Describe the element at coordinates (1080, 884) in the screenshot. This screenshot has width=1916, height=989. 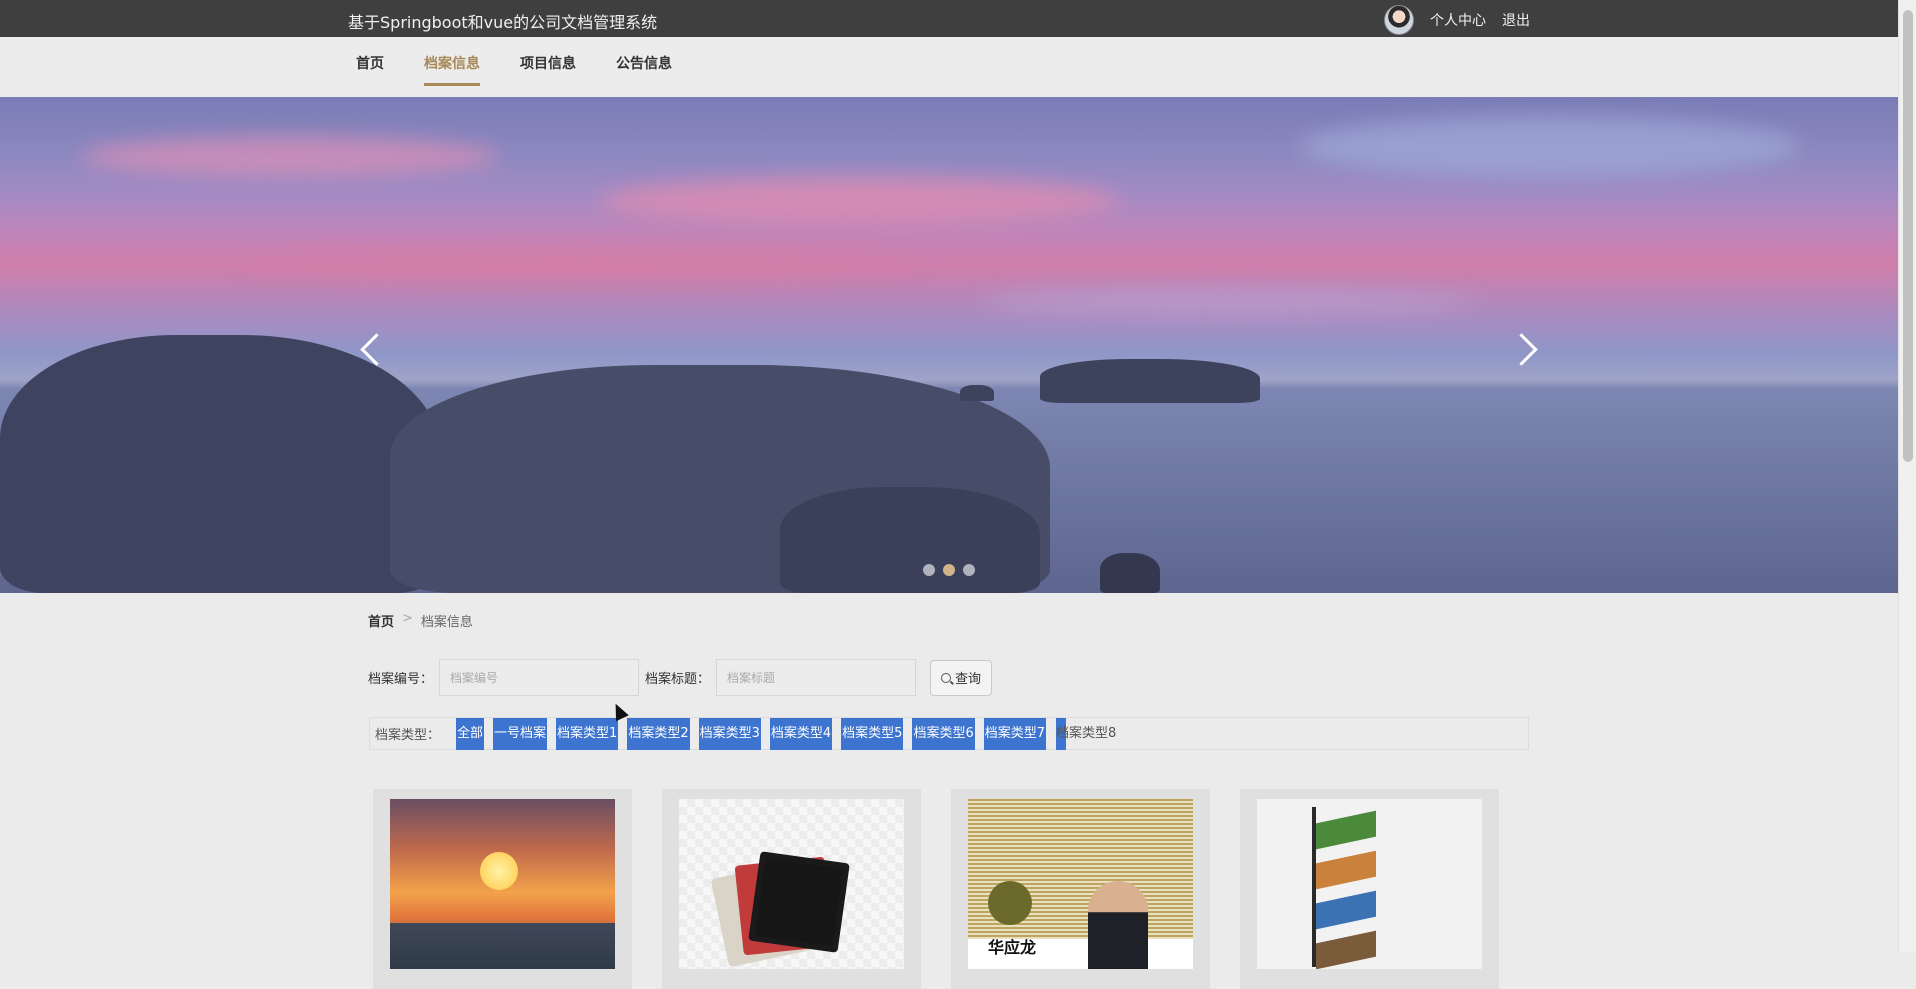
I see `book-cover-image: 华应龙` at that location.